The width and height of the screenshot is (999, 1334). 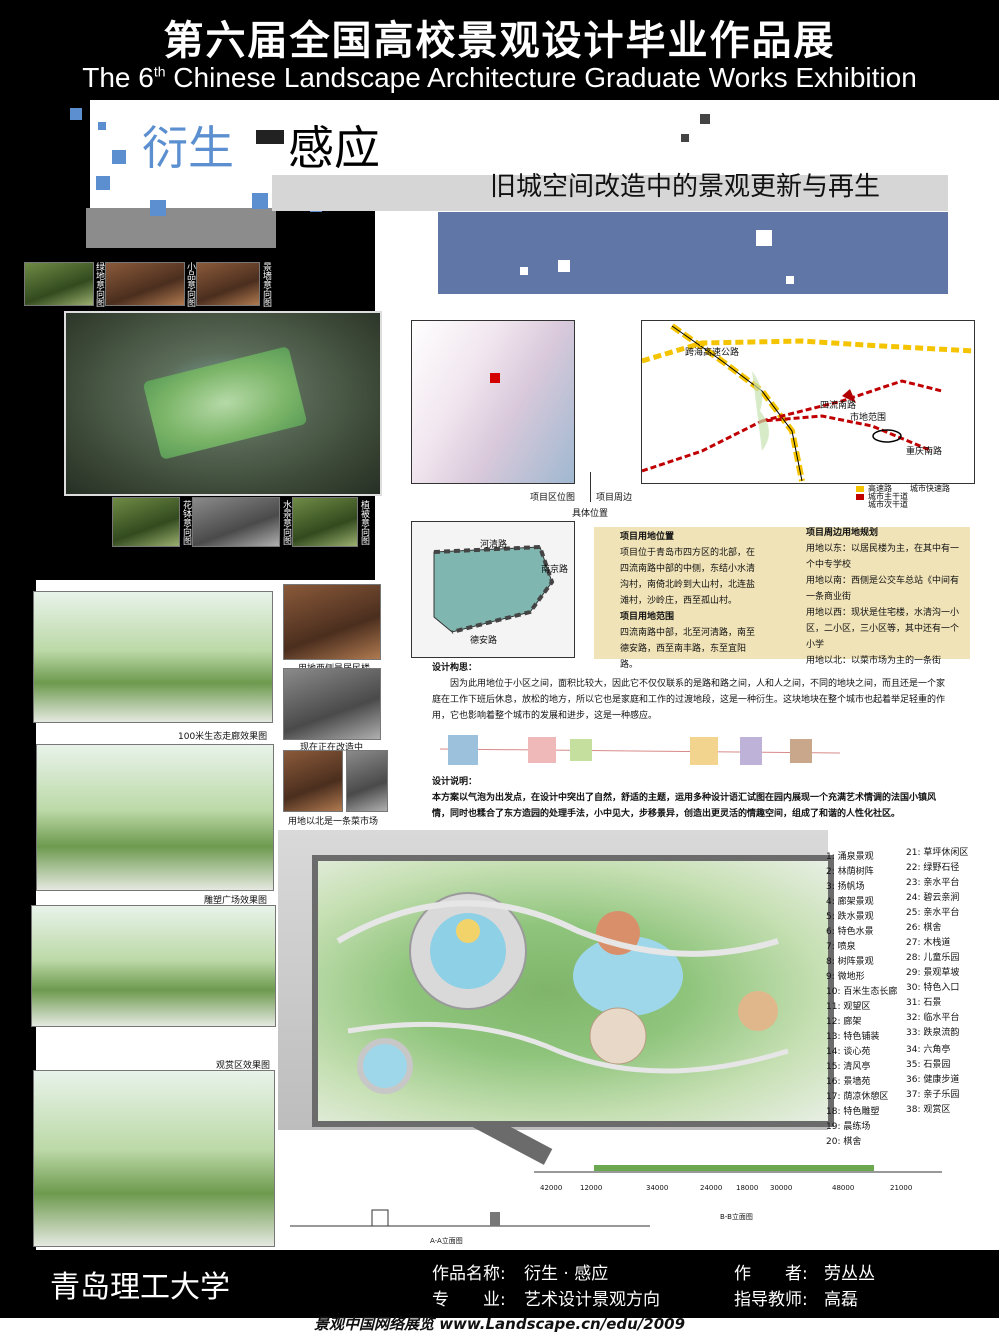 What do you see at coordinates (738, 1169) in the screenshot?
I see `bb-section-svg` at bounding box center [738, 1169].